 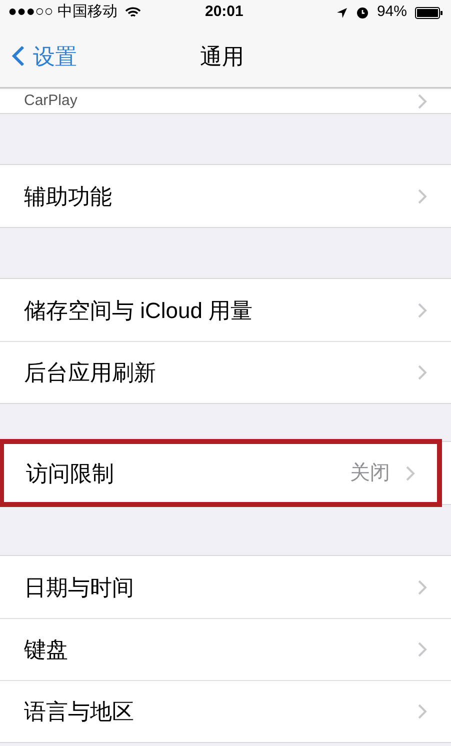 What do you see at coordinates (68, 196) in the screenshot?
I see `row-label: 辅助功能` at bounding box center [68, 196].